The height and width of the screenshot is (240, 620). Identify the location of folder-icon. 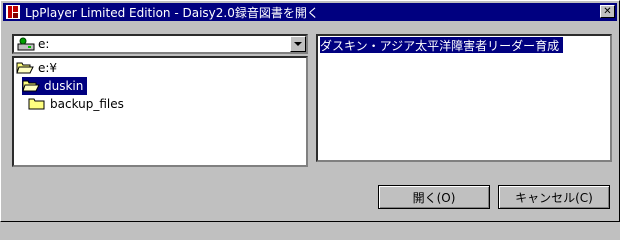
(36, 104).